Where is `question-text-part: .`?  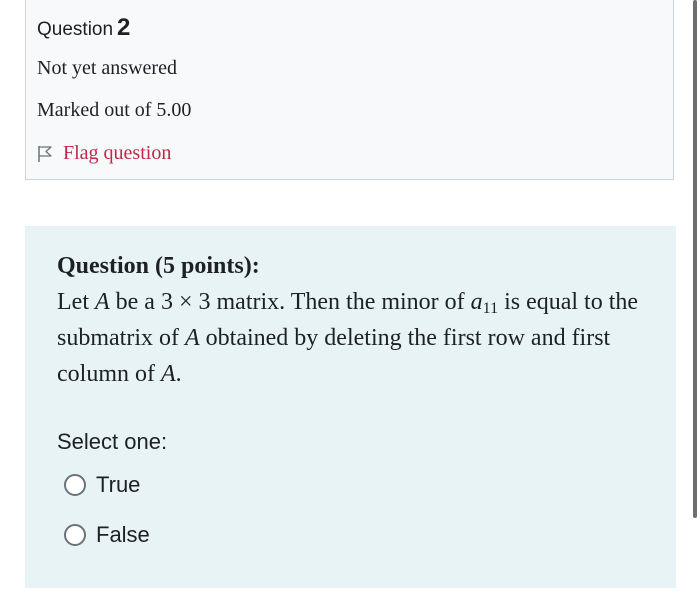
question-text-part: . is located at coordinates (178, 374).